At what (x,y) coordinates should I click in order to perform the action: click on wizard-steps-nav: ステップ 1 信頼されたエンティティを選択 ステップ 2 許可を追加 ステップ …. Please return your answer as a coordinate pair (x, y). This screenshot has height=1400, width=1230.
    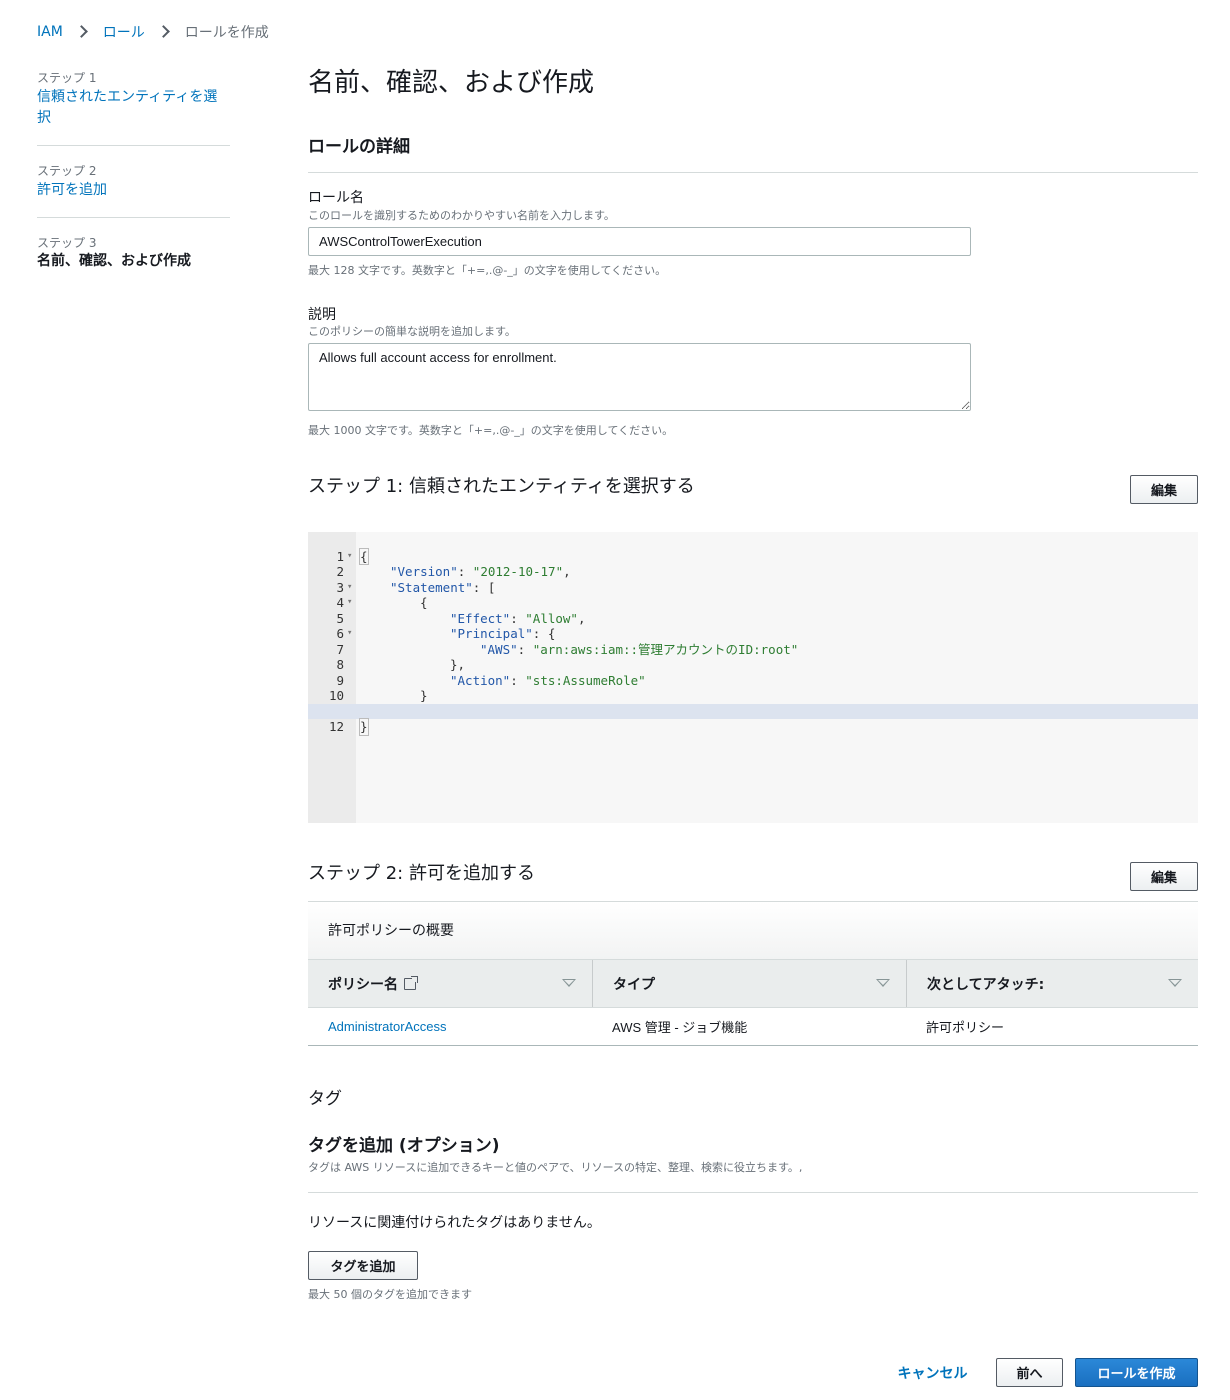
    Looking at the image, I should click on (133, 187).